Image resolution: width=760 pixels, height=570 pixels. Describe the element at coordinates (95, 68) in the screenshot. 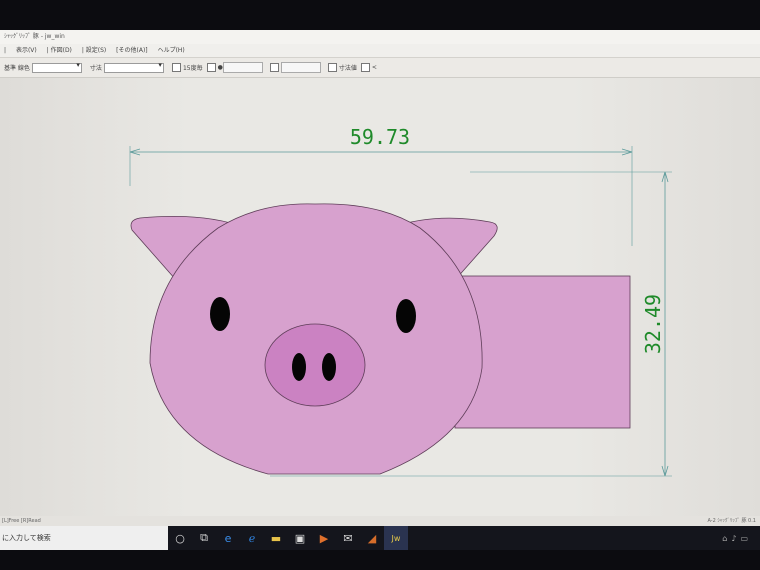

I see `toolbar-label-dimension: 寸法` at that location.